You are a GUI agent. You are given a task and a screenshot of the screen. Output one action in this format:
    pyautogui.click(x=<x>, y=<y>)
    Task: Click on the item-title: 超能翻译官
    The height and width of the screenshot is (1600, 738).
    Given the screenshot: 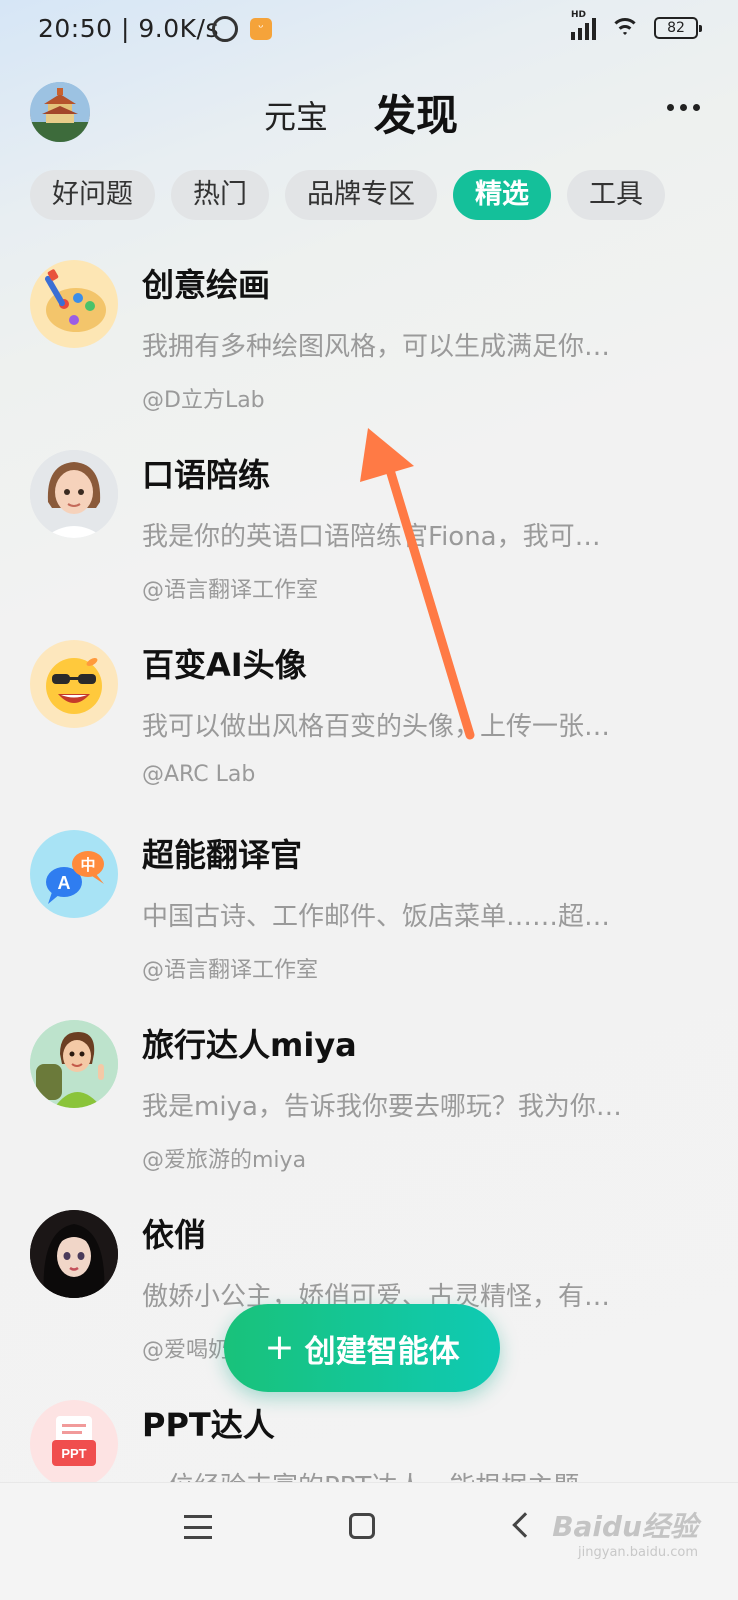 What is the action you would take?
    pyautogui.click(x=222, y=855)
    